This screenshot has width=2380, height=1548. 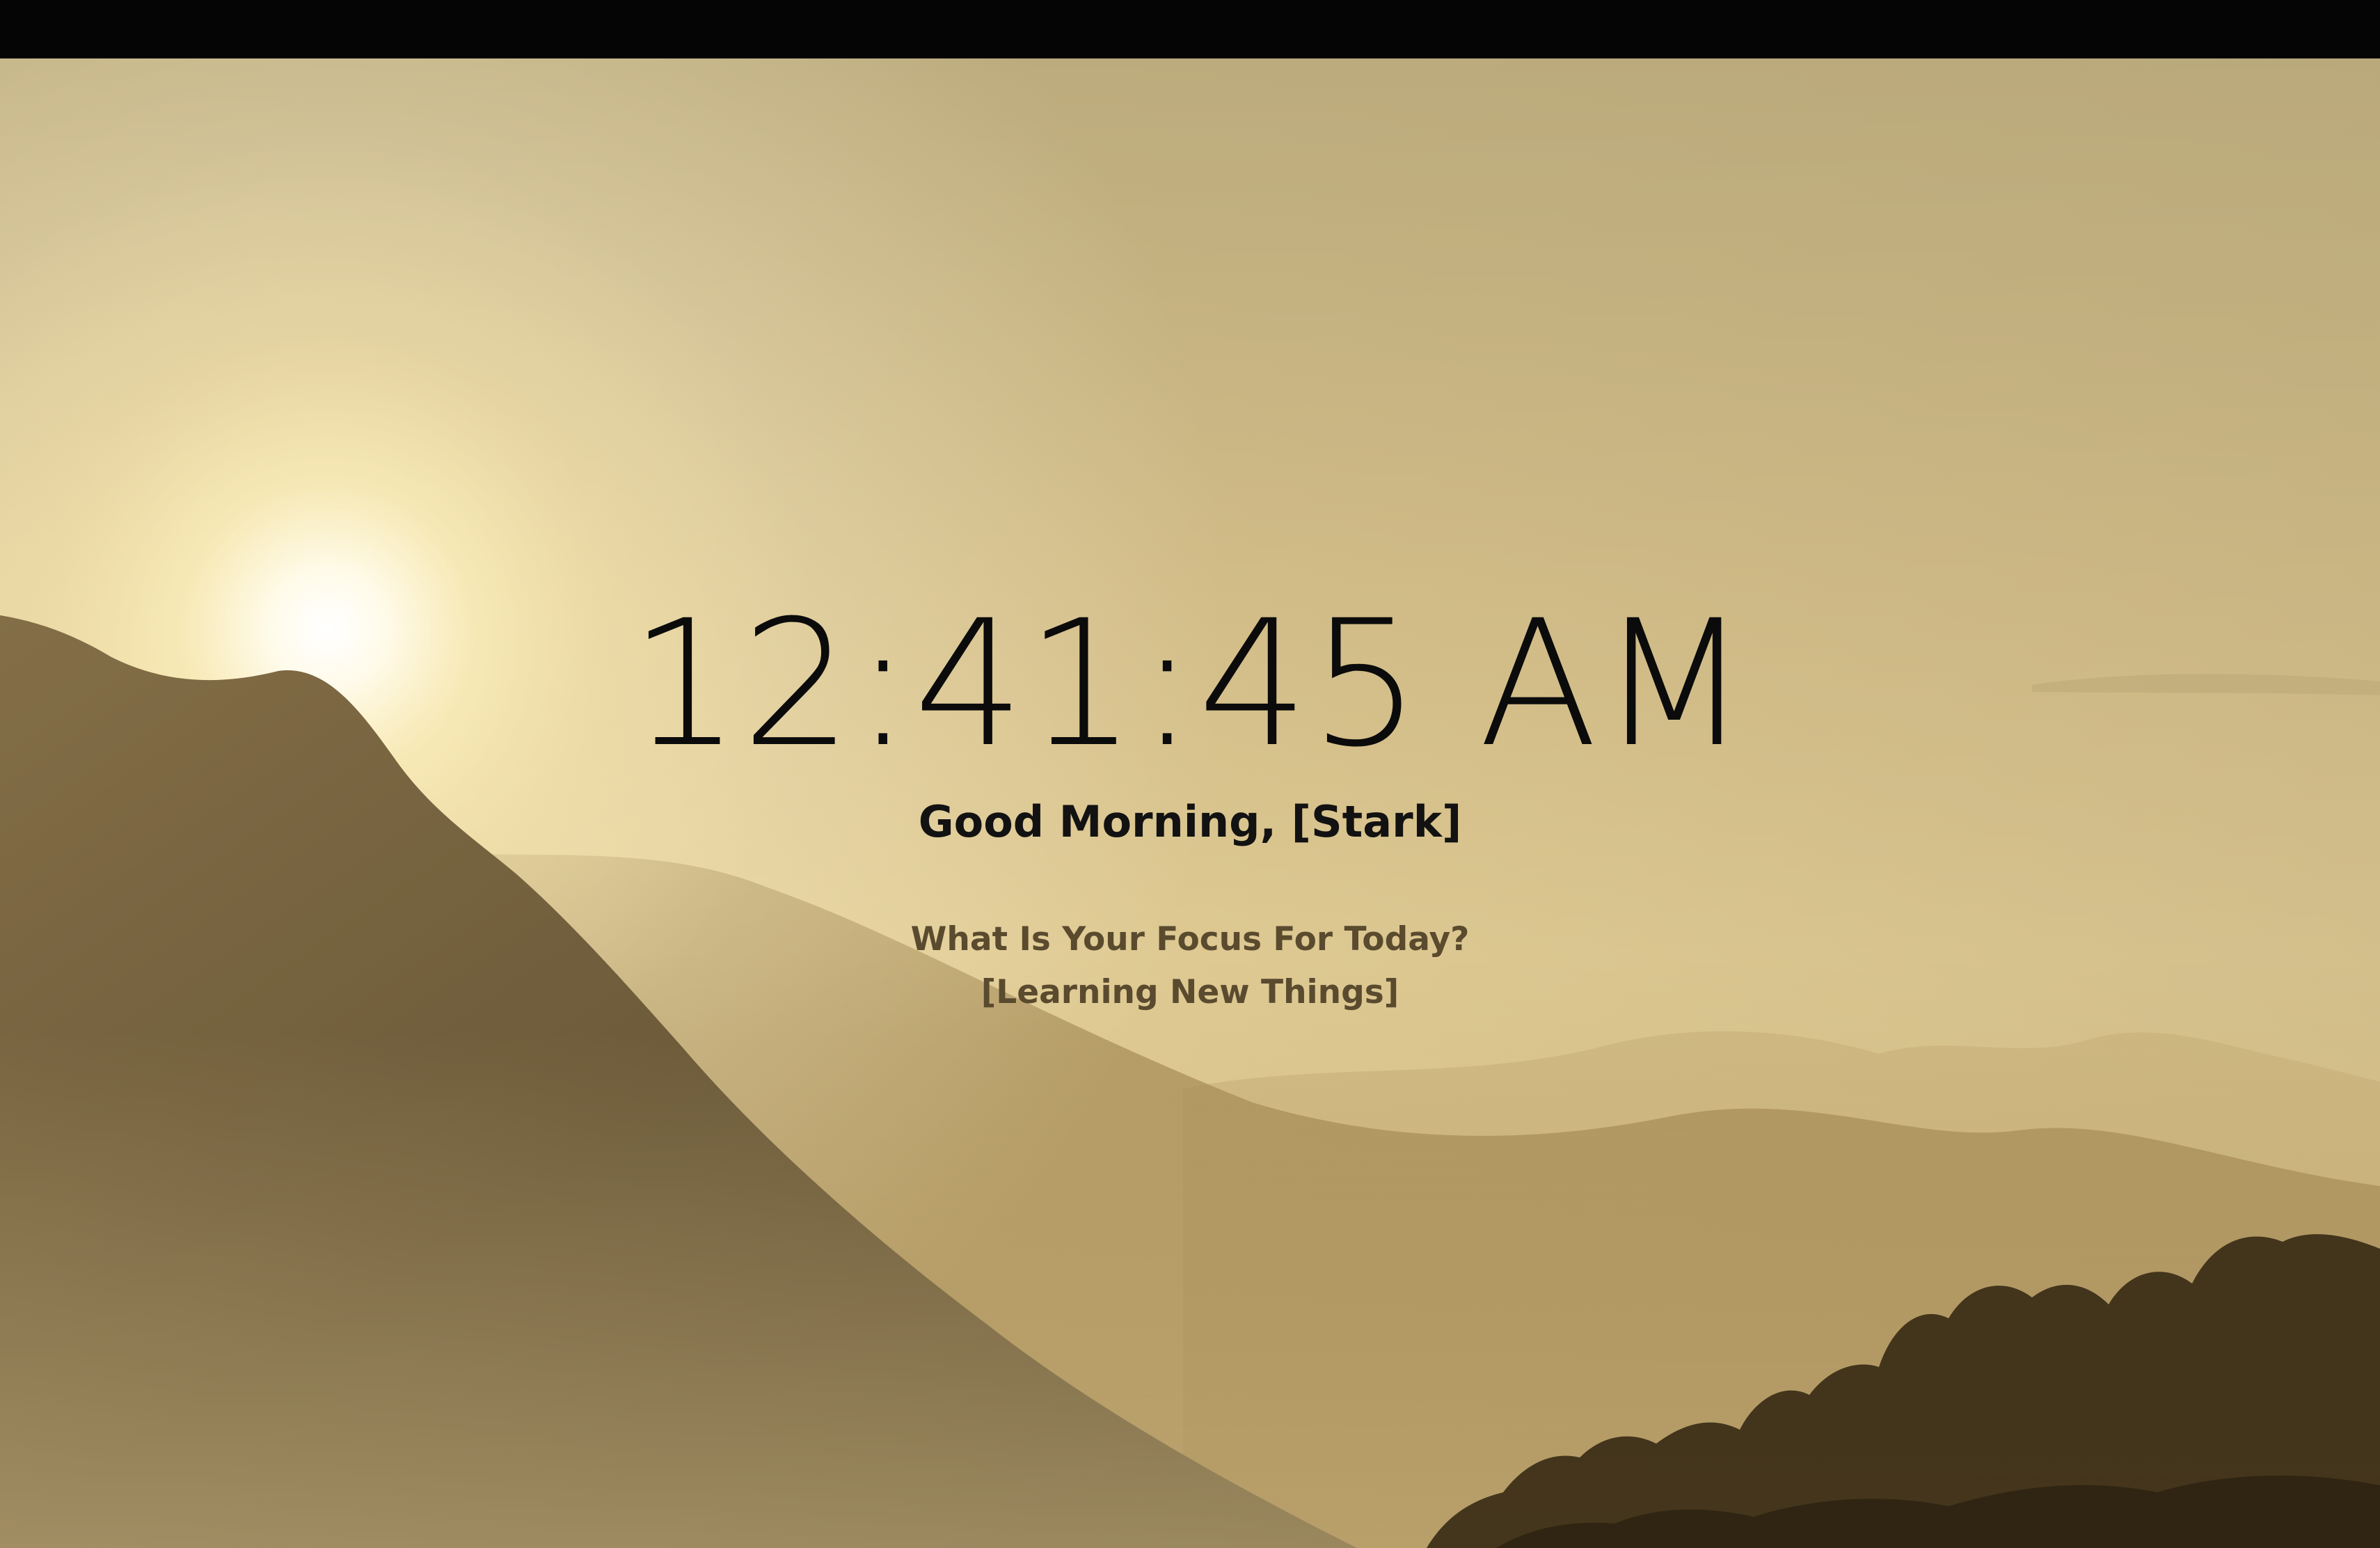 What do you see at coordinates (1190, 992) in the screenshot?
I see `focus-answer: [Learning New Things]` at bounding box center [1190, 992].